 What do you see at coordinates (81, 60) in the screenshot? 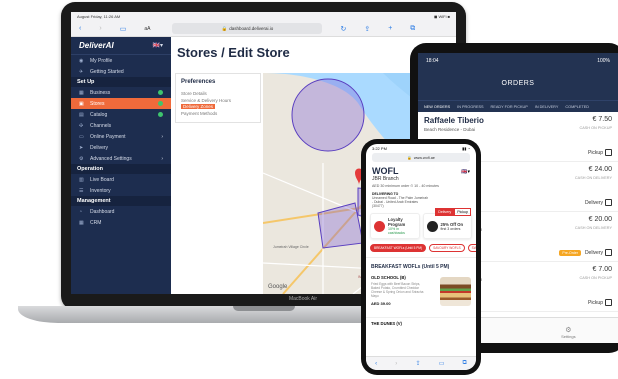
I see `user-icon: ◉` at bounding box center [81, 60].